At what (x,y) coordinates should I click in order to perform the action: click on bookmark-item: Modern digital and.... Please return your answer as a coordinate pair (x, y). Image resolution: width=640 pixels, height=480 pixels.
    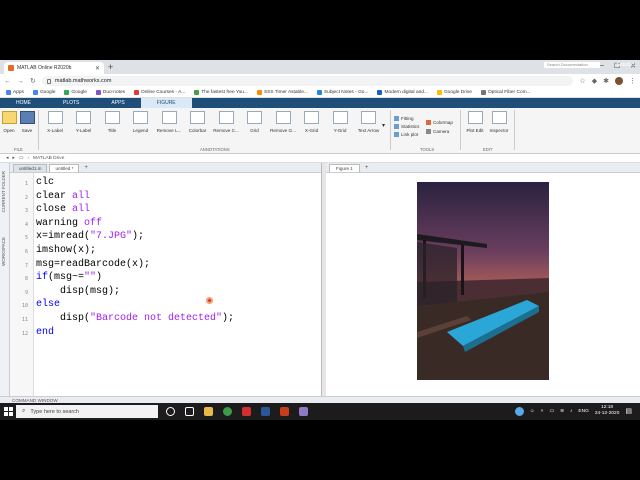
    Looking at the image, I should click on (402, 92).